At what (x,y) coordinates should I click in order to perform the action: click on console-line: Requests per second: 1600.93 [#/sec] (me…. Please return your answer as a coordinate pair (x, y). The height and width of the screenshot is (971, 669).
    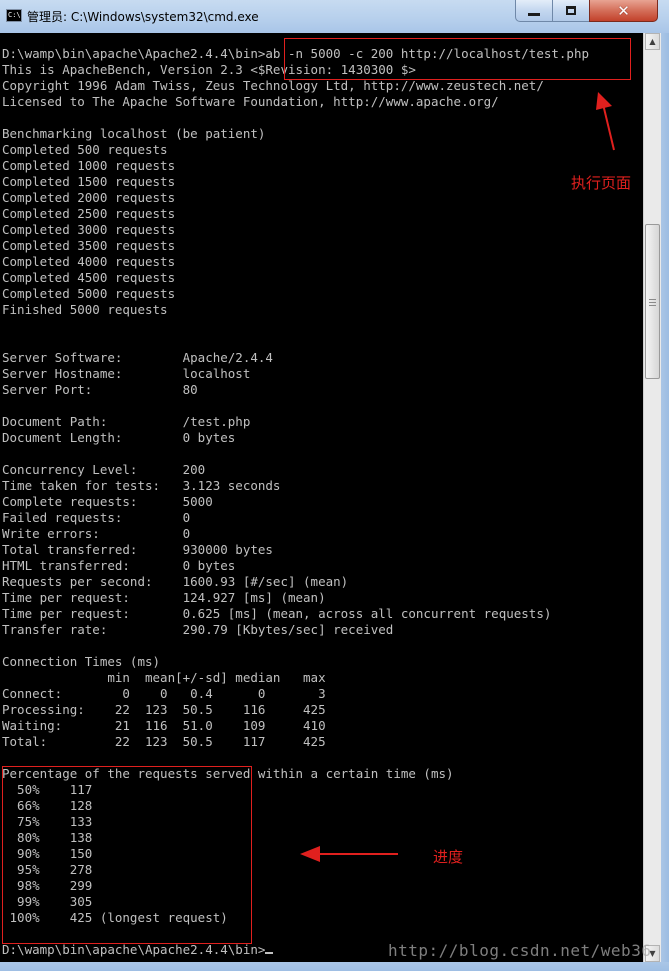
    Looking at the image, I should click on (175, 581).